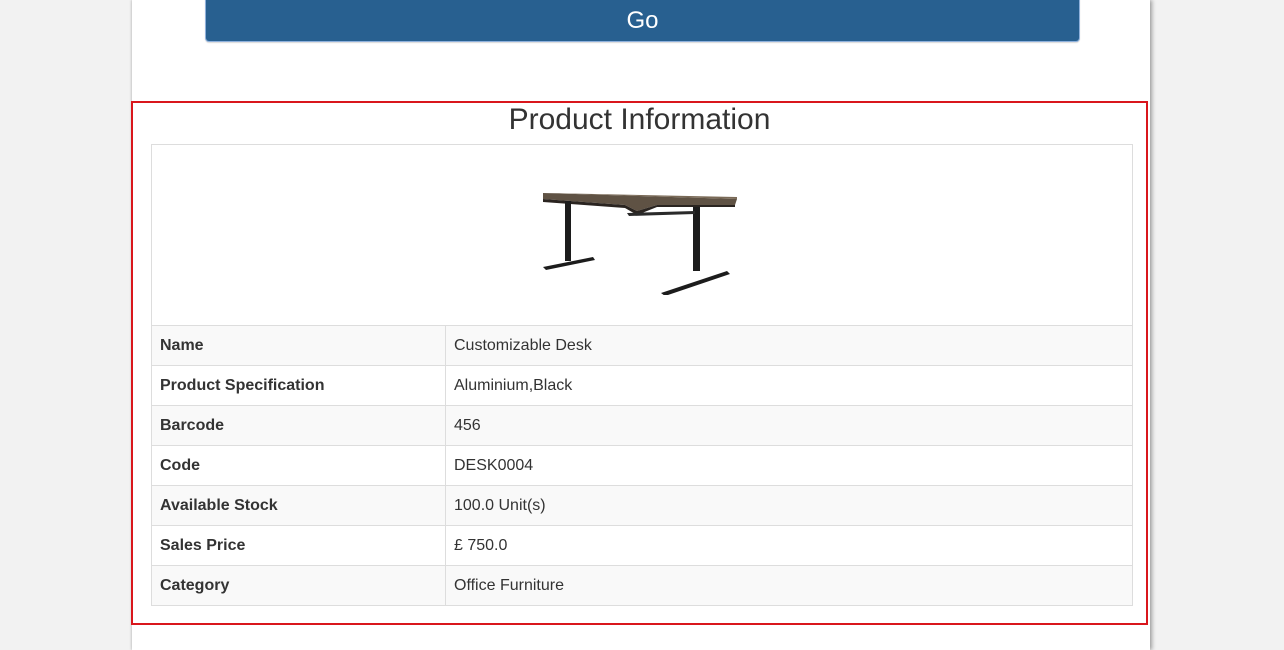 This screenshot has width=1284, height=650. What do you see at coordinates (639, 119) in the screenshot?
I see `section-title: Product Information` at bounding box center [639, 119].